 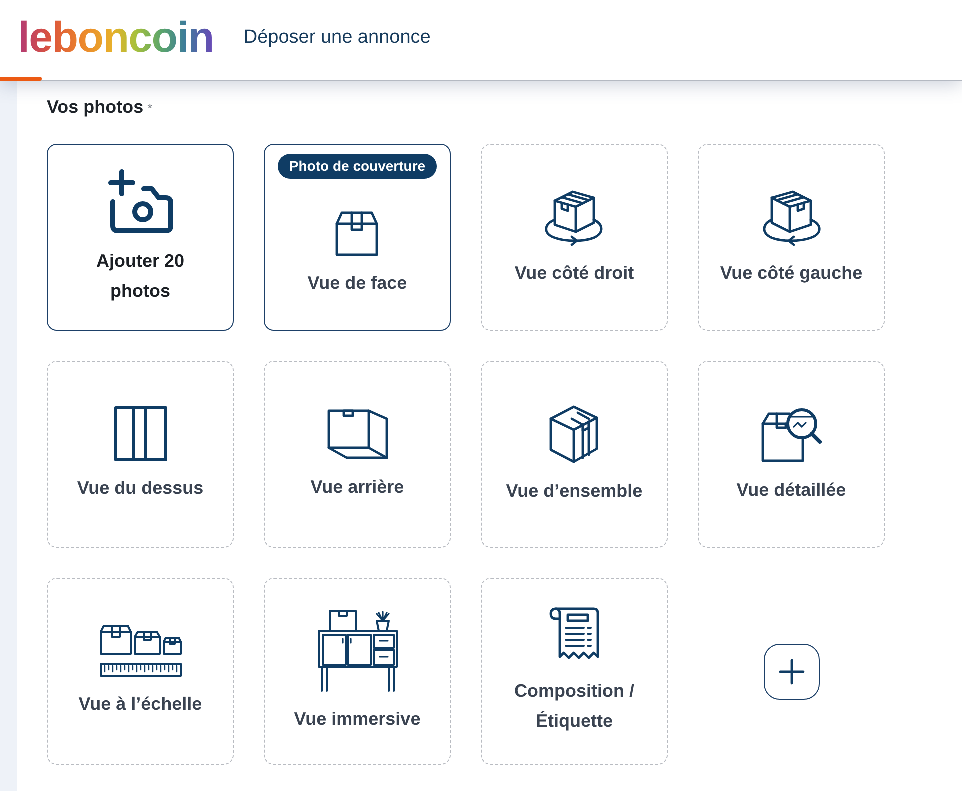 What do you see at coordinates (791, 237) in the screenshot?
I see `photo-slot-button: Vue côté gauche` at bounding box center [791, 237].